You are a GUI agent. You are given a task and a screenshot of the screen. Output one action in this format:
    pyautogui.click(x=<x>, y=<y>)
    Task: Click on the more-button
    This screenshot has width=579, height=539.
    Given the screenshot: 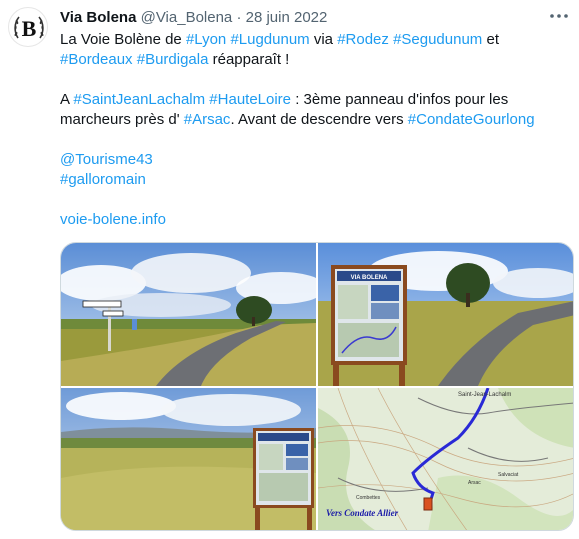 What is the action you would take?
    pyautogui.click(x=559, y=18)
    